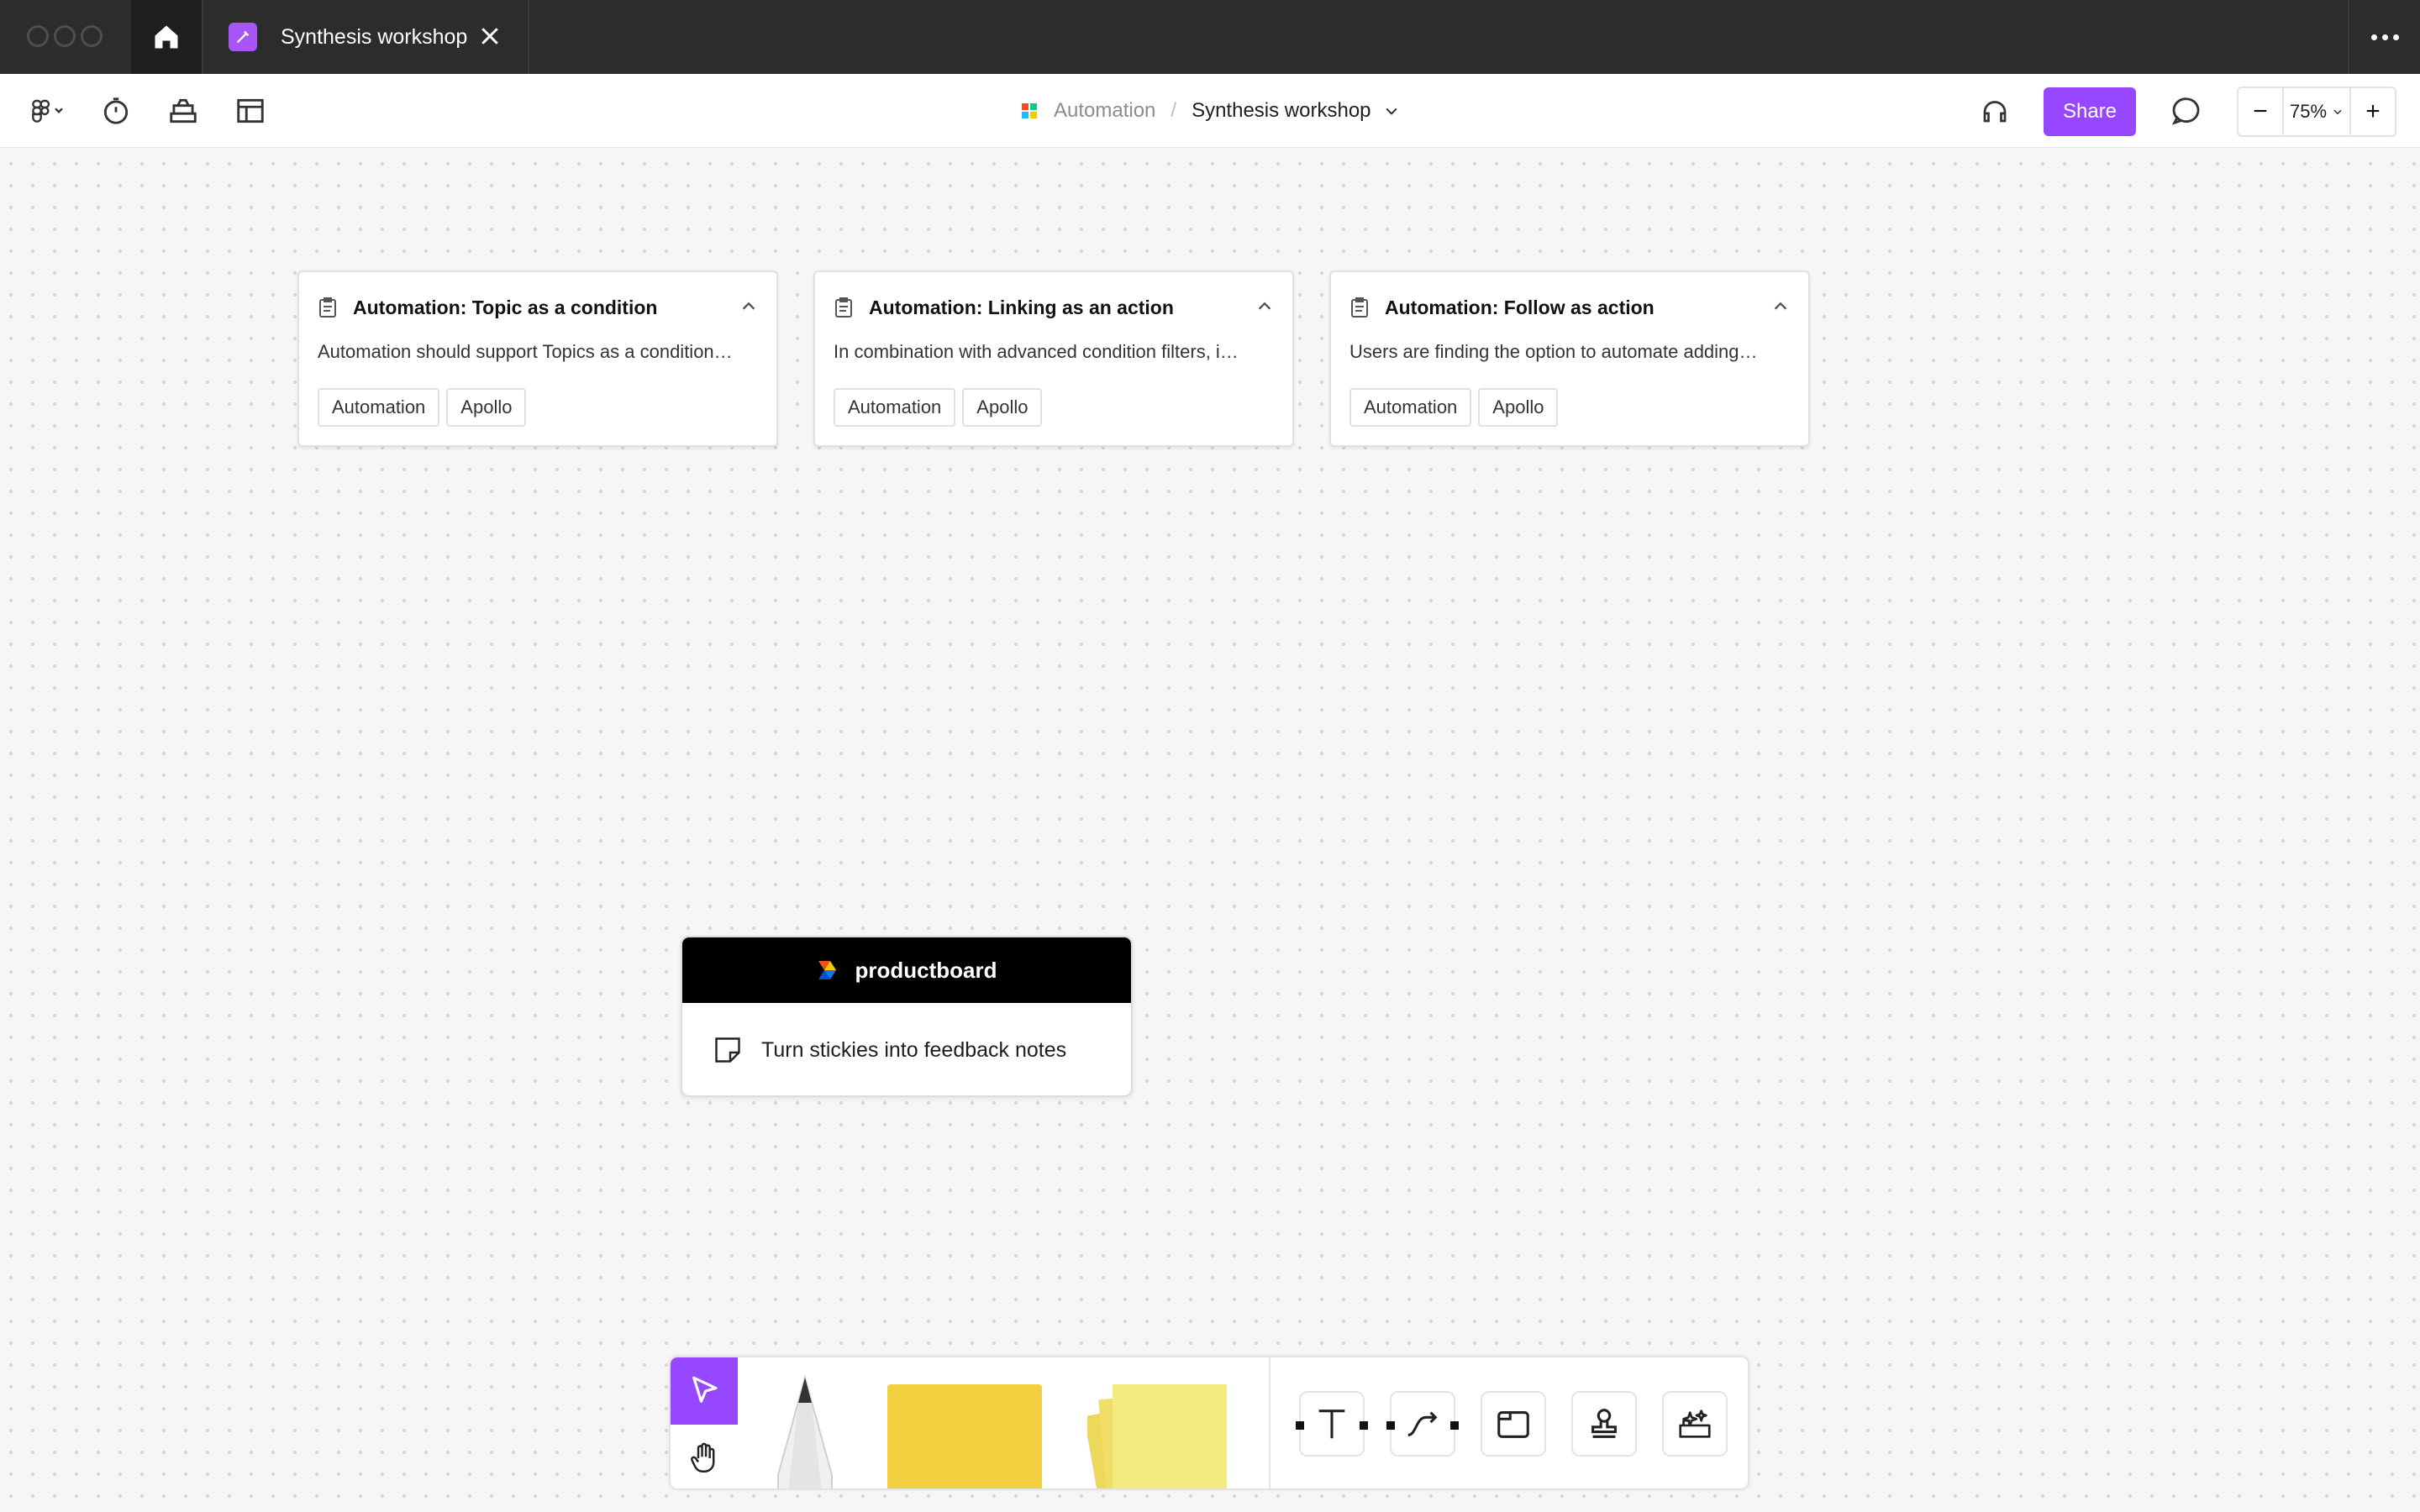 The height and width of the screenshot is (1512, 2420). I want to click on hand-icon, so click(703, 1457).